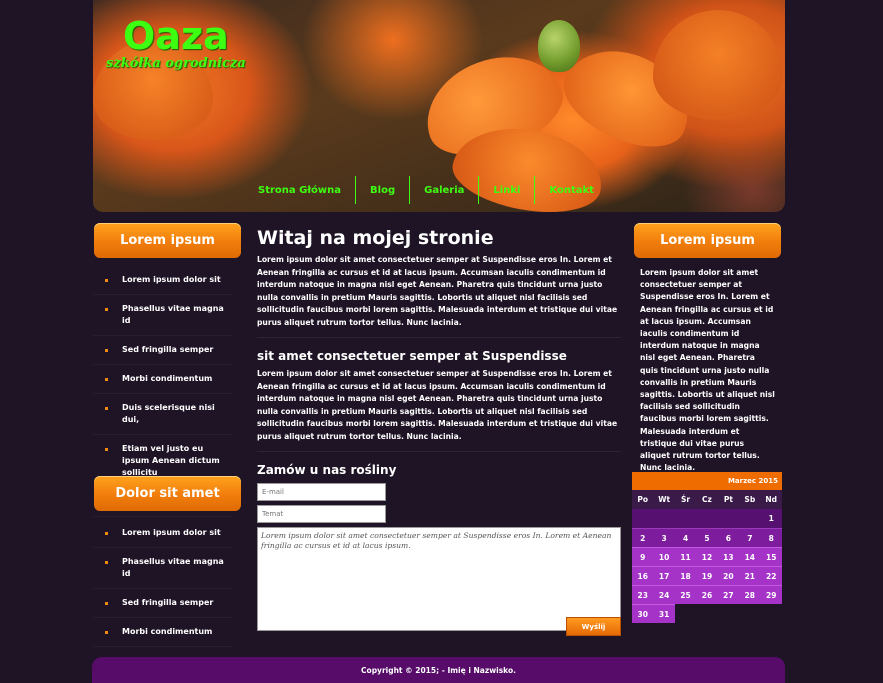 This screenshot has width=883, height=683. What do you see at coordinates (664, 499) in the screenshot?
I see `calendar-day-name: Wt` at bounding box center [664, 499].